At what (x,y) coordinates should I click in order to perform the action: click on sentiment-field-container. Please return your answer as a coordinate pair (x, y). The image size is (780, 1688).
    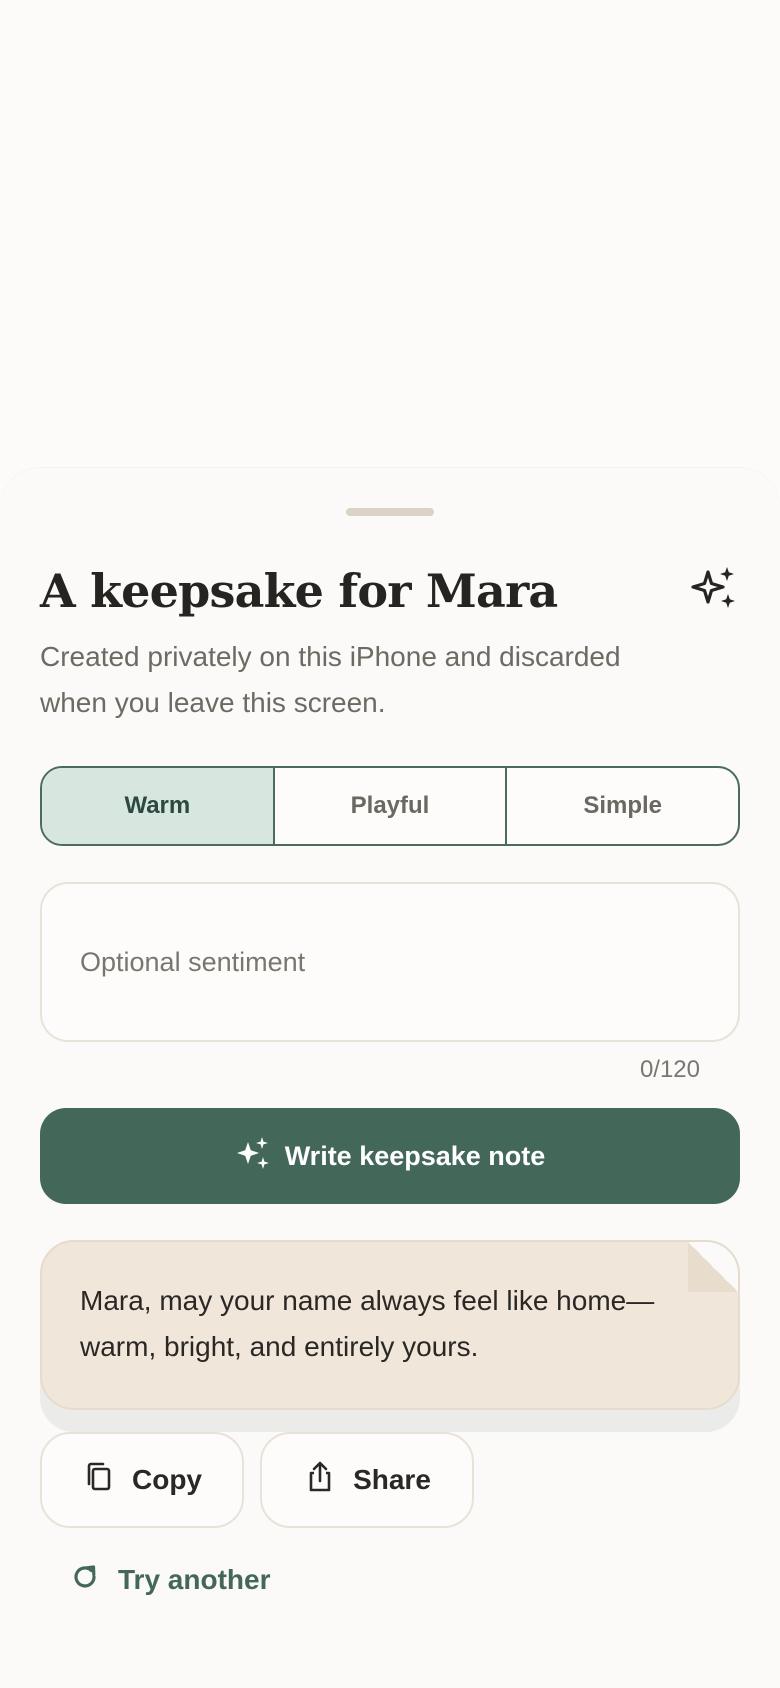
    Looking at the image, I should click on (390, 962).